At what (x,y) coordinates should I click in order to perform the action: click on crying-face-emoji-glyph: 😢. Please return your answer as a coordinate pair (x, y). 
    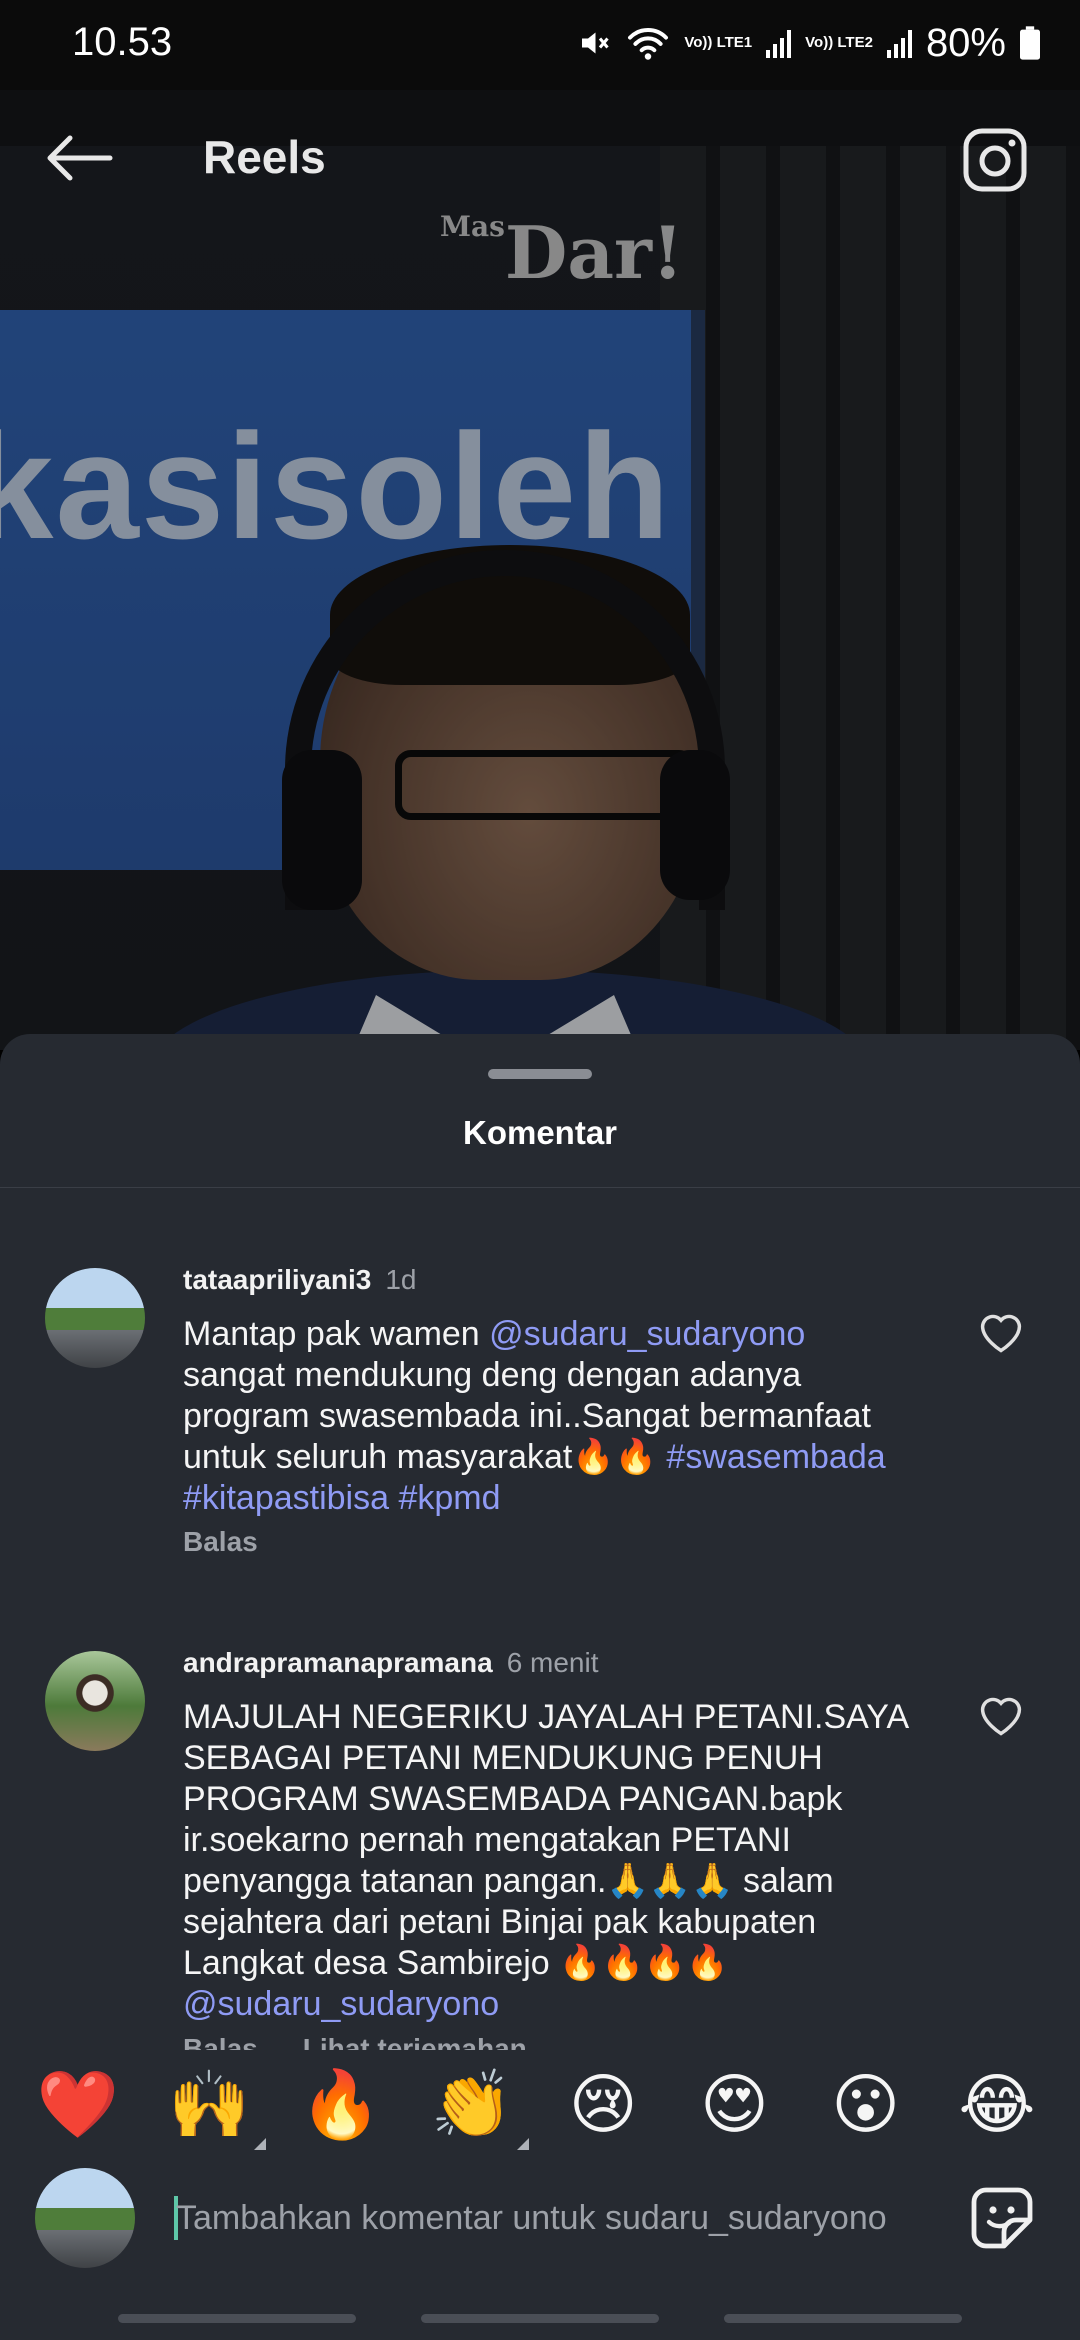
    Looking at the image, I should click on (603, 2104).